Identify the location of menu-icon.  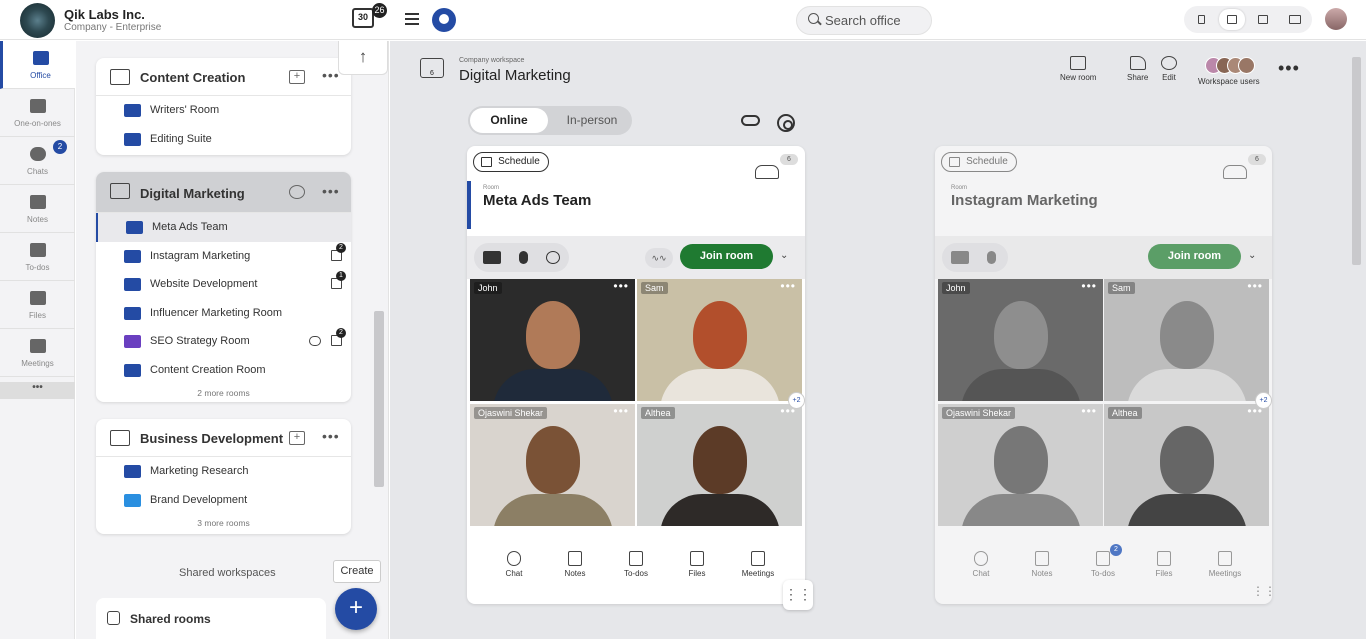
(412, 19).